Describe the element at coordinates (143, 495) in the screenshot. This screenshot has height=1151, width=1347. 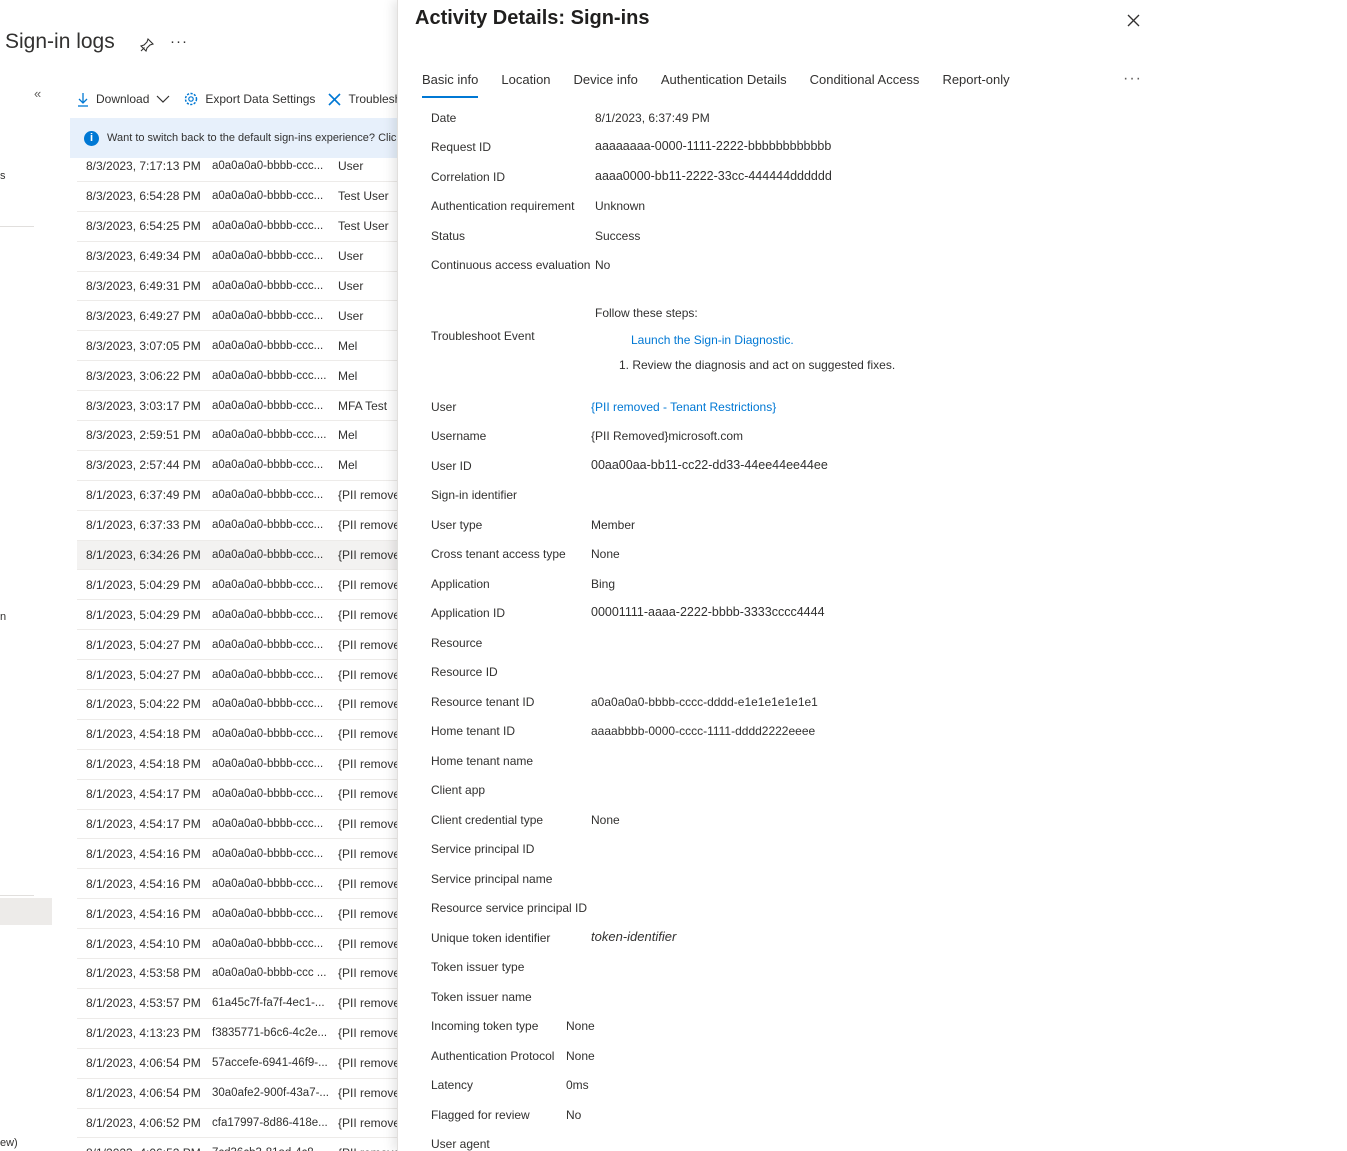
I see `log-date: 8/1/2023, 6:37:49 PM` at that location.